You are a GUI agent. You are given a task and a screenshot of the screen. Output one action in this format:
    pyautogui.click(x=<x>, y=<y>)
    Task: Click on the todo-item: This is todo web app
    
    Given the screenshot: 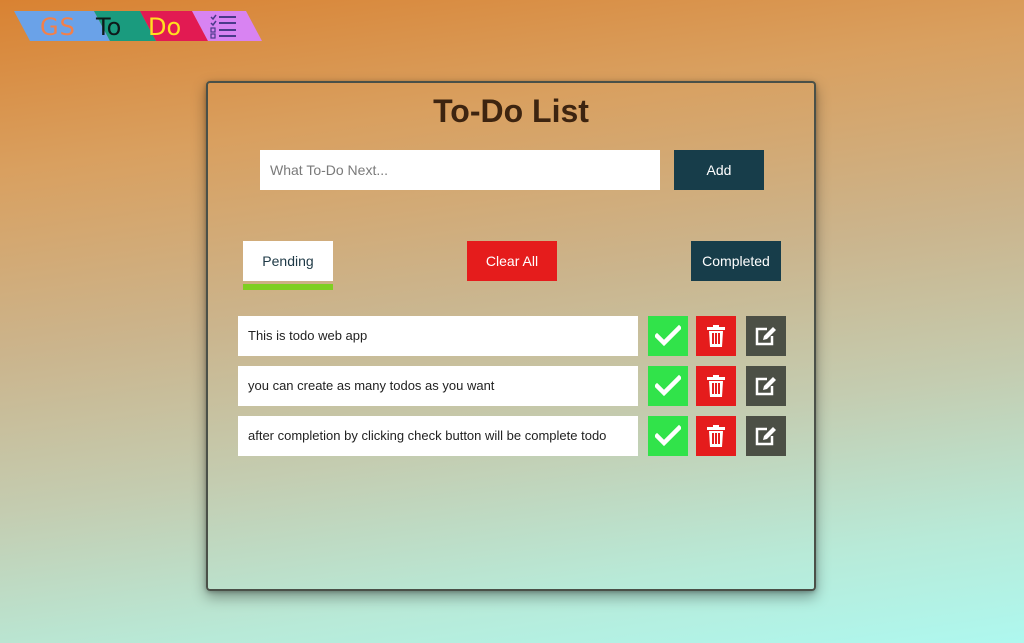 What is the action you would take?
    pyautogui.click(x=512, y=336)
    